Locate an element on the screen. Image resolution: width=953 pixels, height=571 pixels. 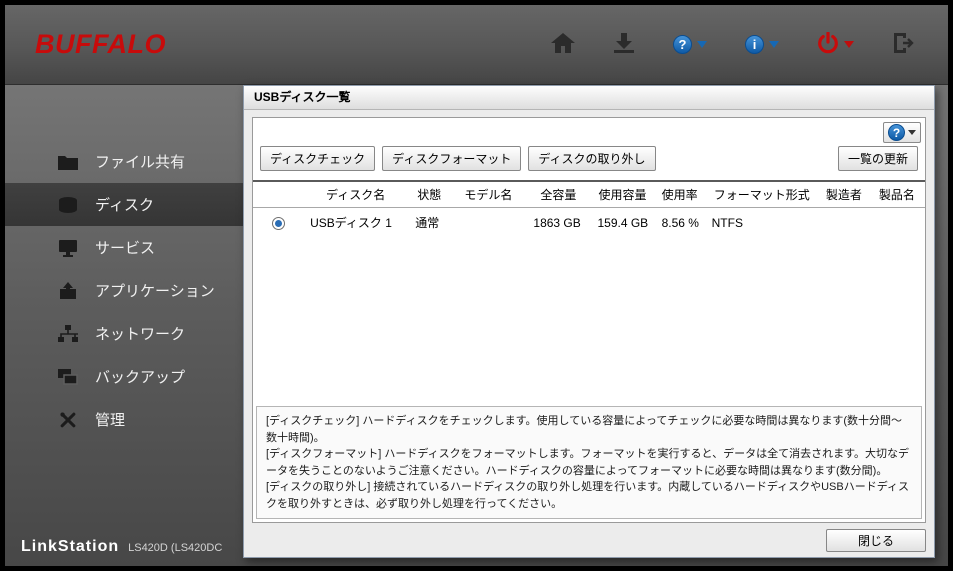
column-header-format: フォーマット形式 is located at coordinates (761, 195).